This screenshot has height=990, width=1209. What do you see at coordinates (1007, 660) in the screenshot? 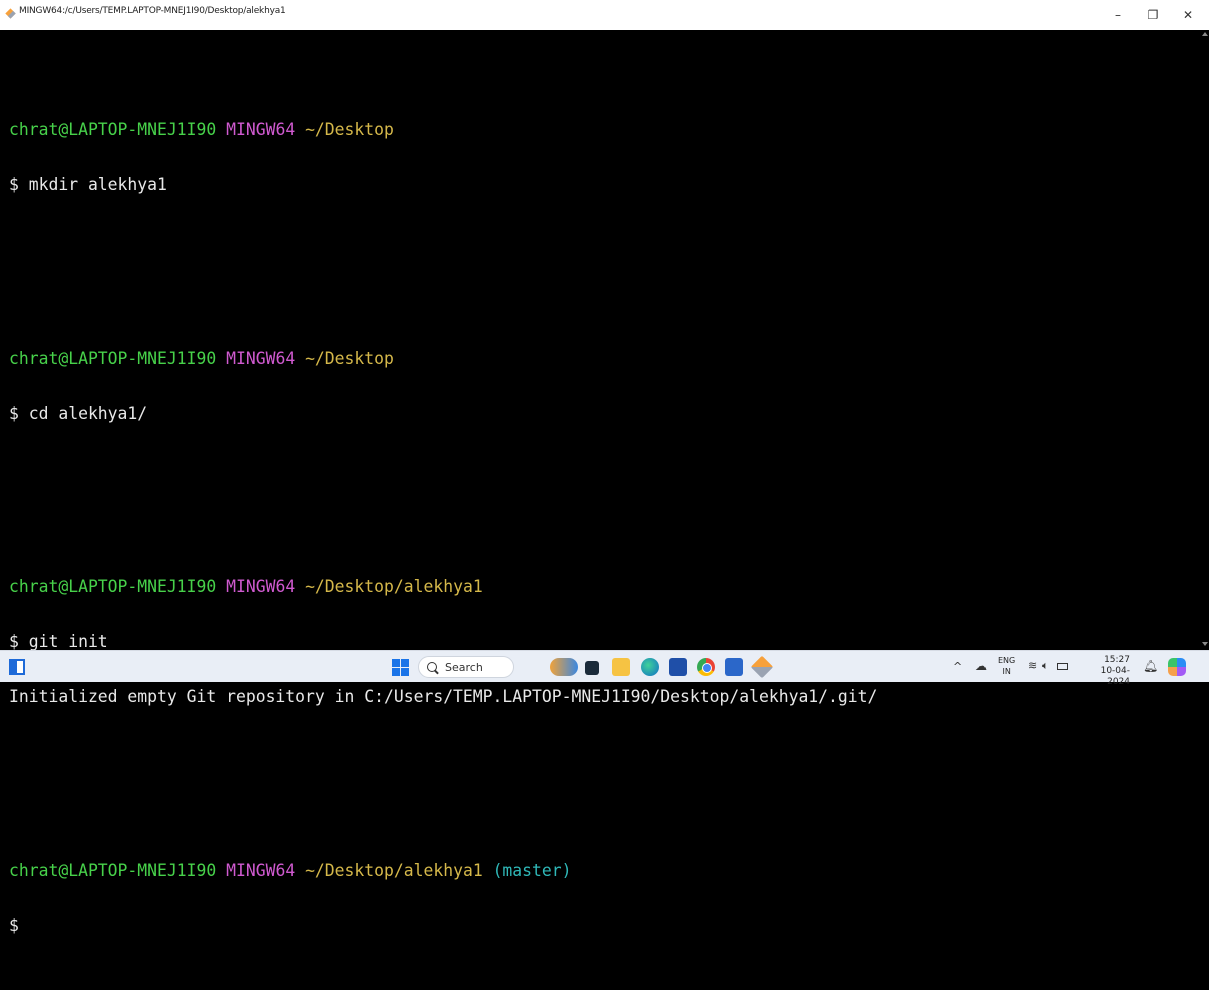
I see `language-code: ENG` at bounding box center [1007, 660].